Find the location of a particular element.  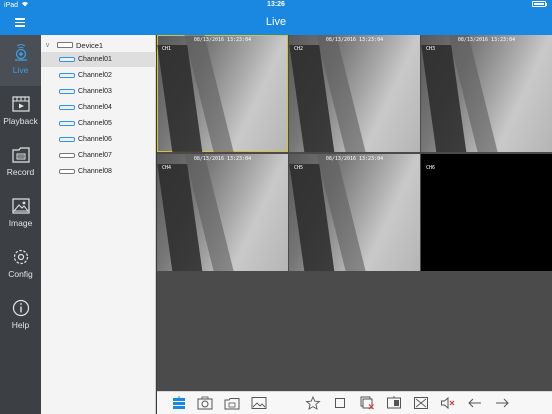

status-time: 13:26 is located at coordinates (276, 4).